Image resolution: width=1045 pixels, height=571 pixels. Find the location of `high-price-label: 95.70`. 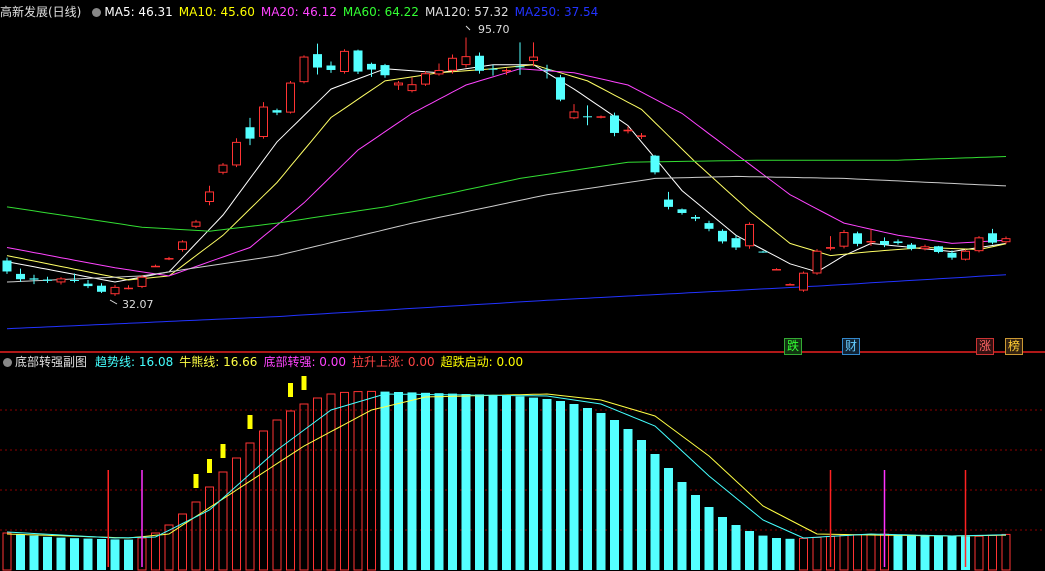

high-price-label: 95.70 is located at coordinates (494, 29).